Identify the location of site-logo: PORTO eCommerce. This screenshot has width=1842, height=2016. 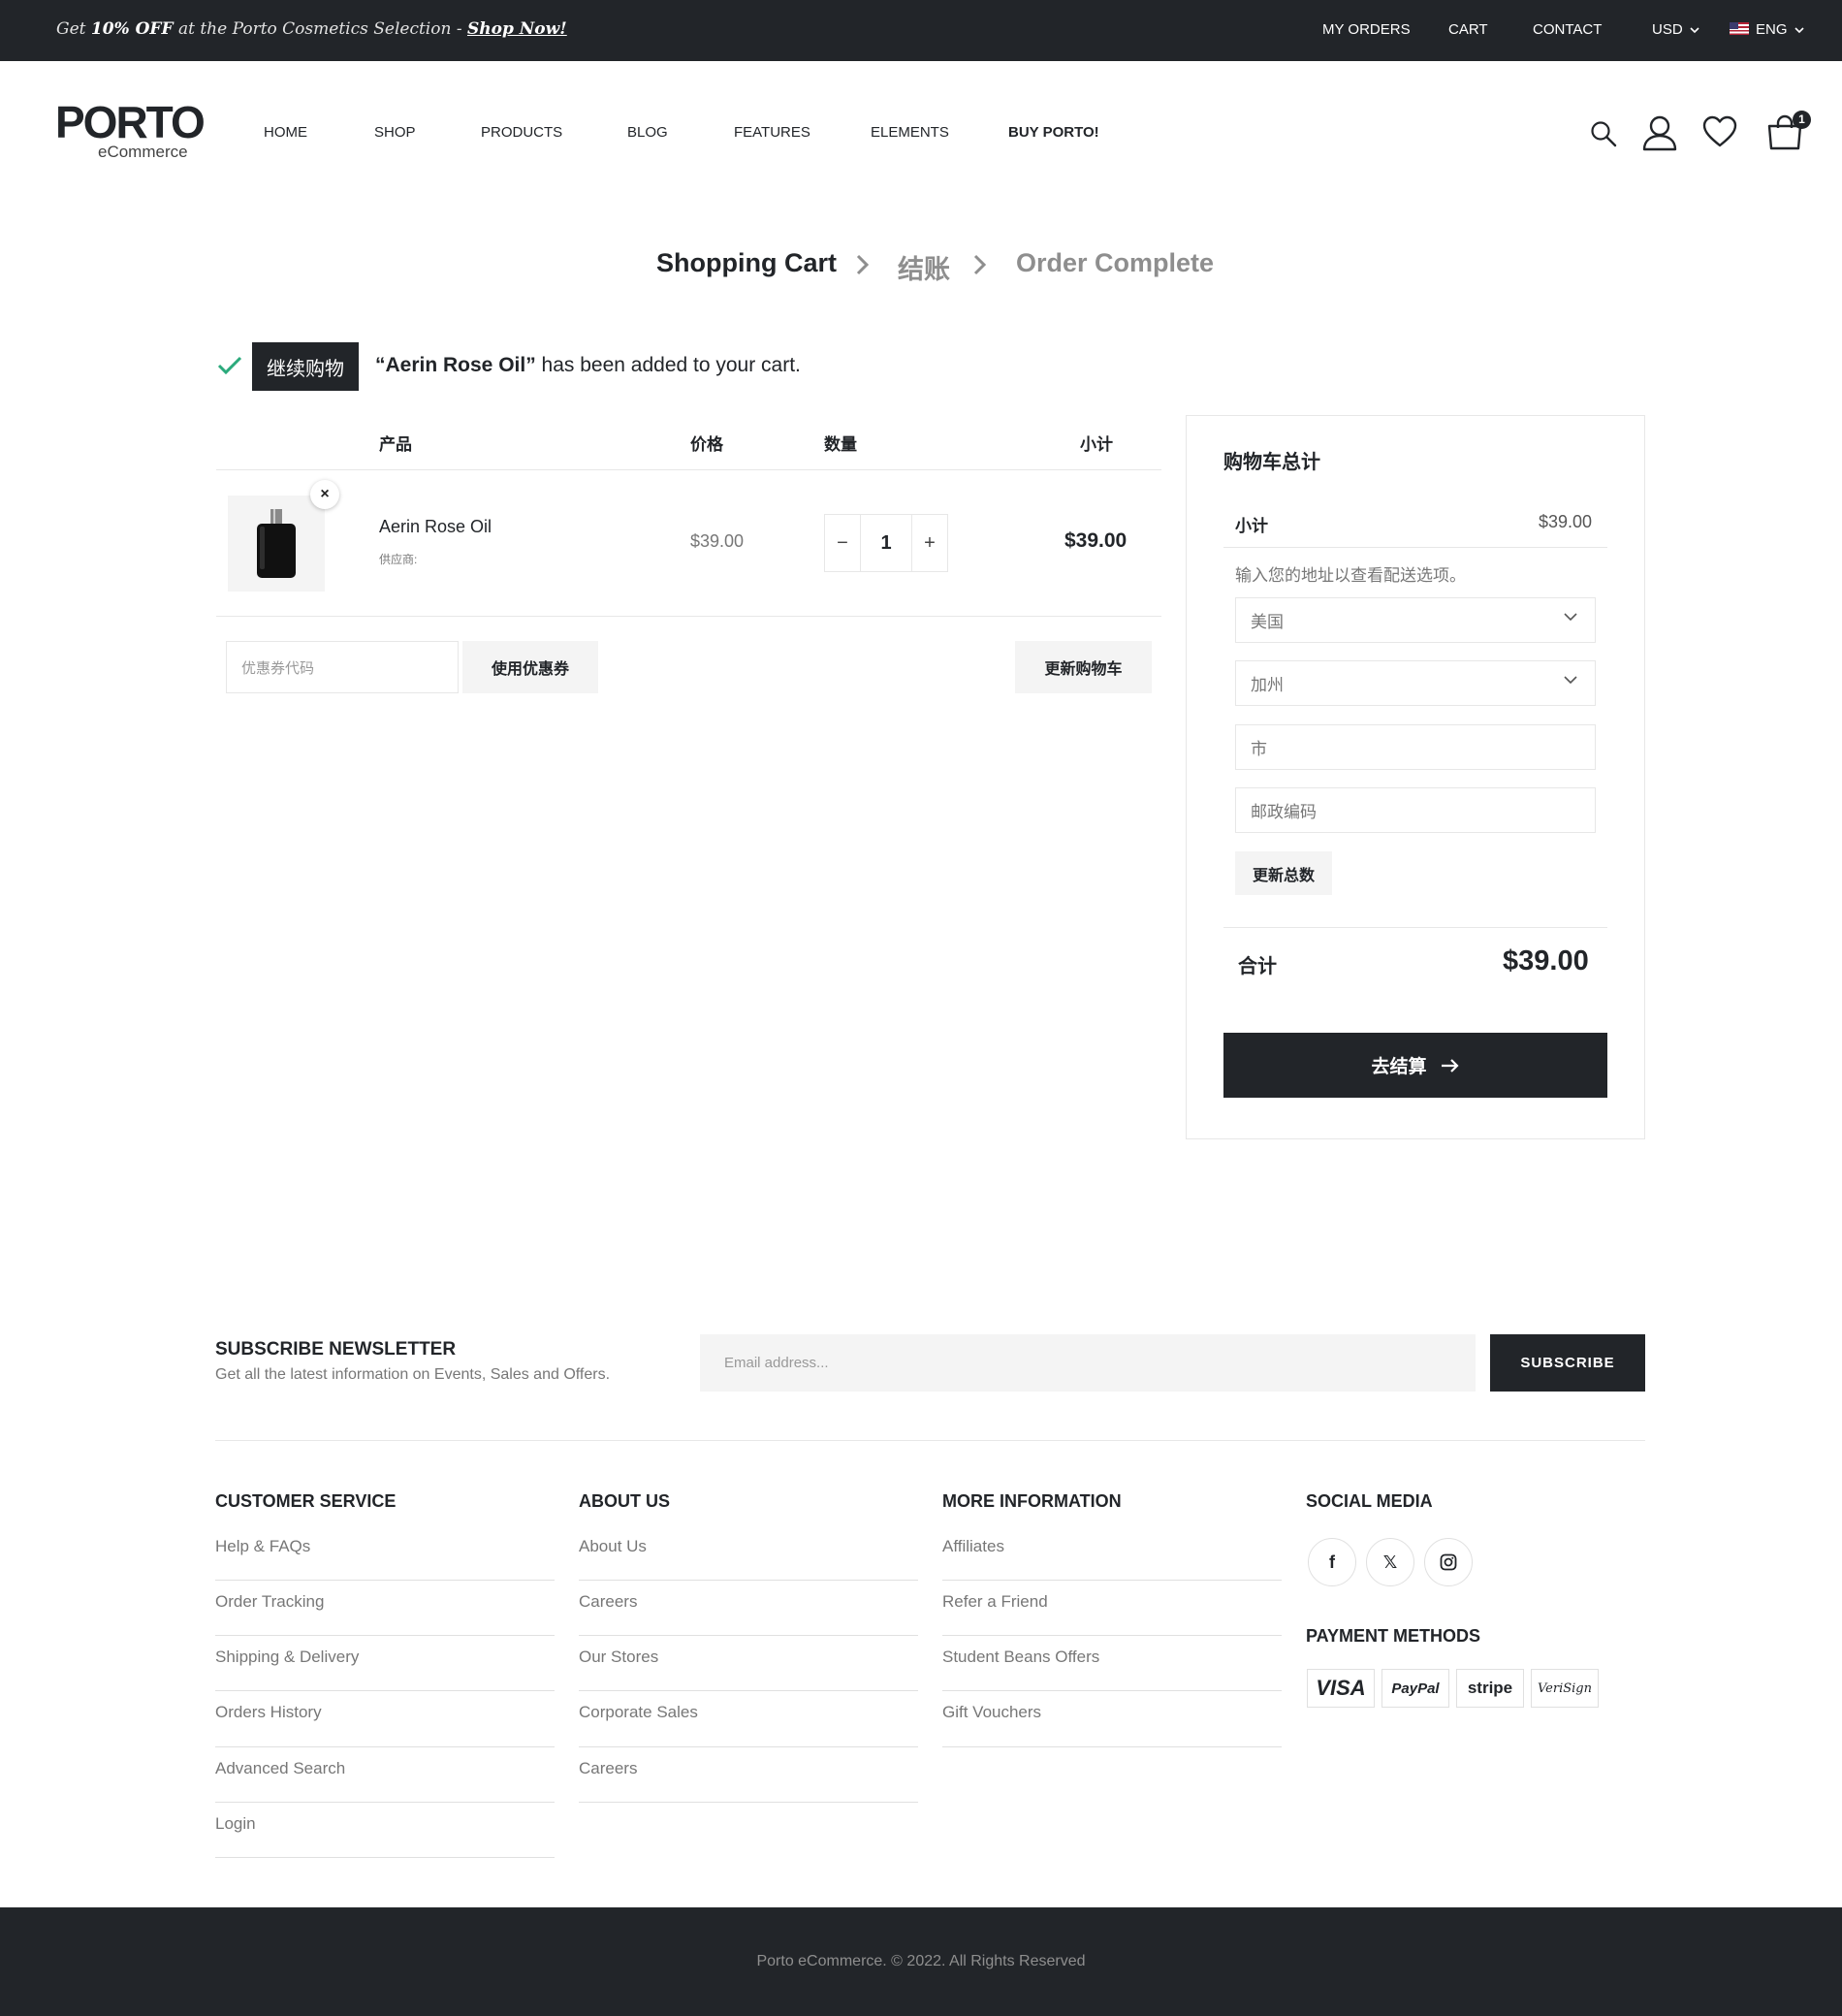
(130, 129).